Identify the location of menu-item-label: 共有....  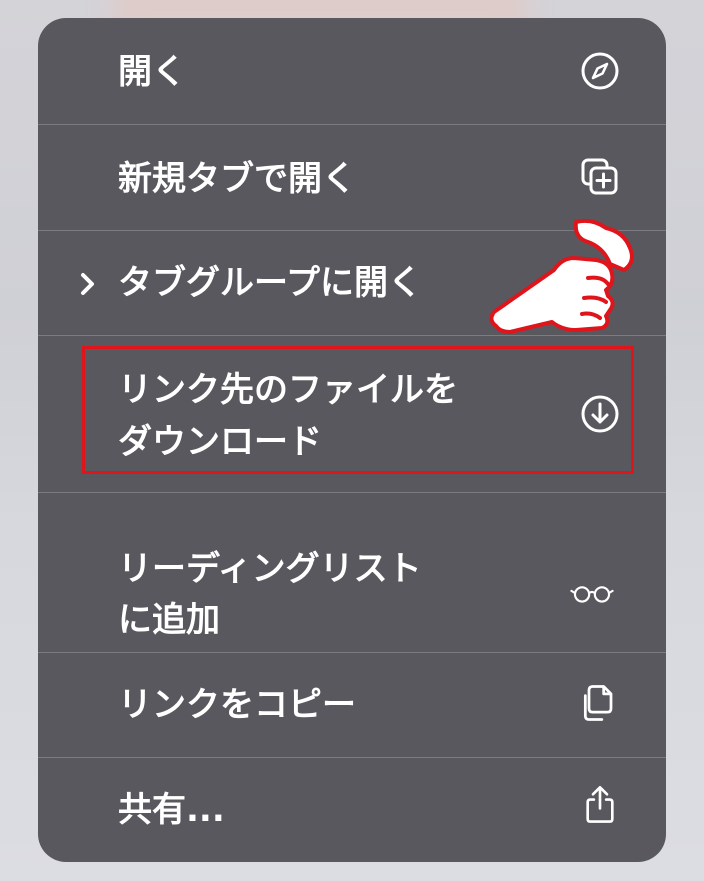
(171, 810).